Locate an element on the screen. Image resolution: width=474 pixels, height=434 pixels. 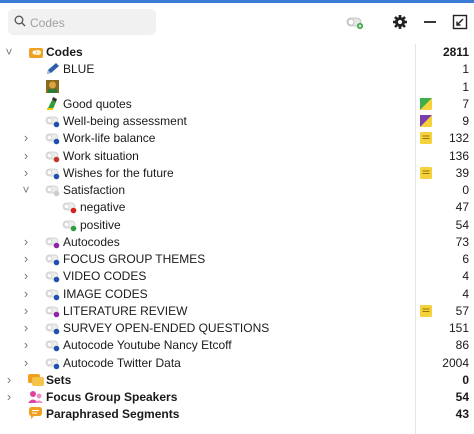
item-label: VIDEO CODES is located at coordinates (105, 276).